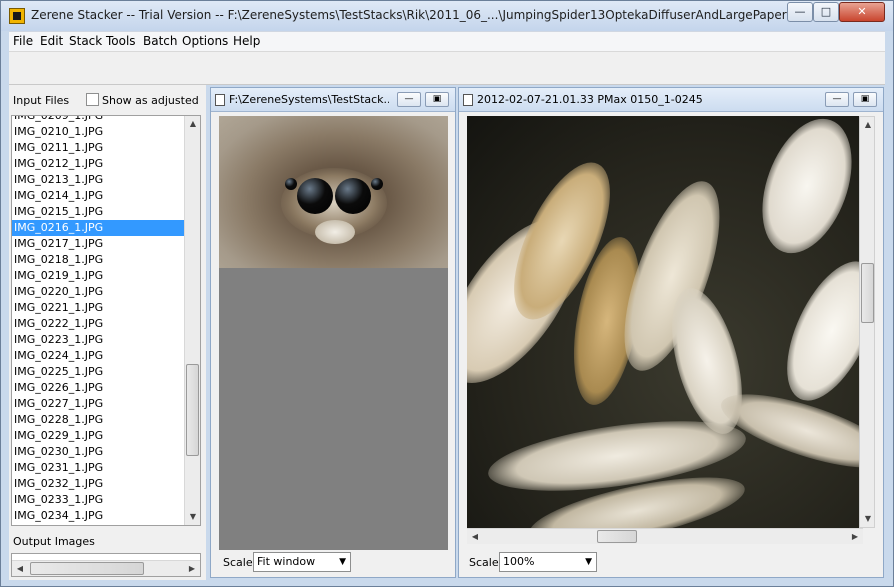 The width and height of the screenshot is (894, 587). What do you see at coordinates (99, 324) in the screenshot?
I see `file-list-item: IMG_0222_1.JPG` at bounding box center [99, 324].